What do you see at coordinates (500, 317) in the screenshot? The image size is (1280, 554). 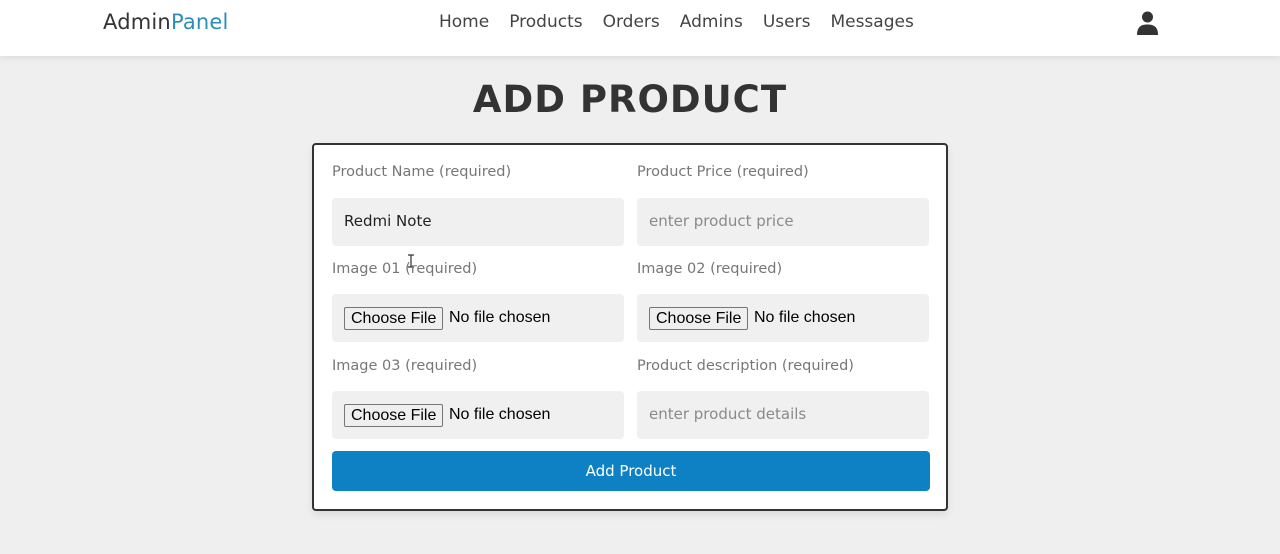 I see `image-01-file-status: No file chosen` at bounding box center [500, 317].